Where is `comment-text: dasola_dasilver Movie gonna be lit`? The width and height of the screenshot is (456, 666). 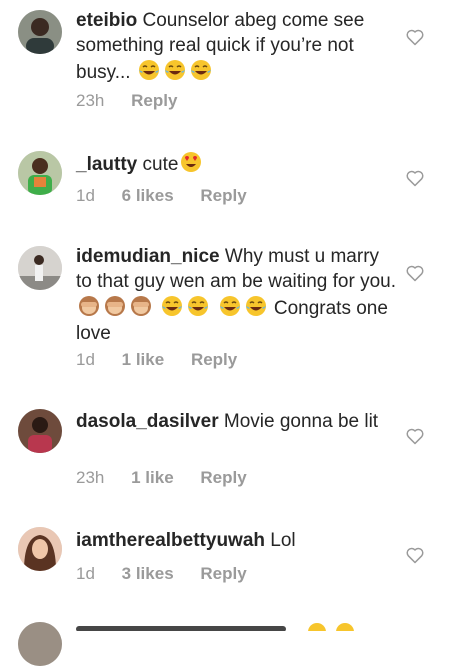 comment-text: dasola_dasilver Movie gonna be lit is located at coordinates (236, 421).